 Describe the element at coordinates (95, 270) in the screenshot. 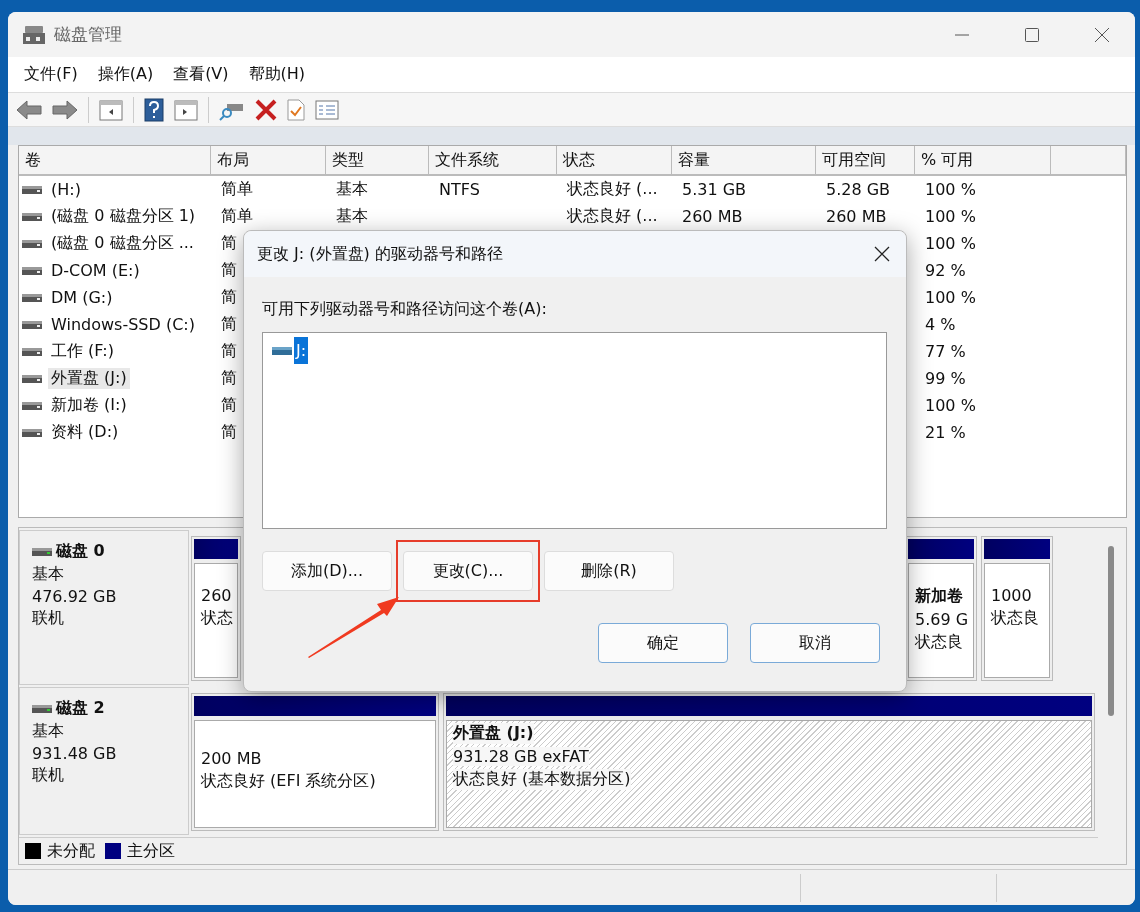

I see `volume-name: D-COM (E:)` at that location.